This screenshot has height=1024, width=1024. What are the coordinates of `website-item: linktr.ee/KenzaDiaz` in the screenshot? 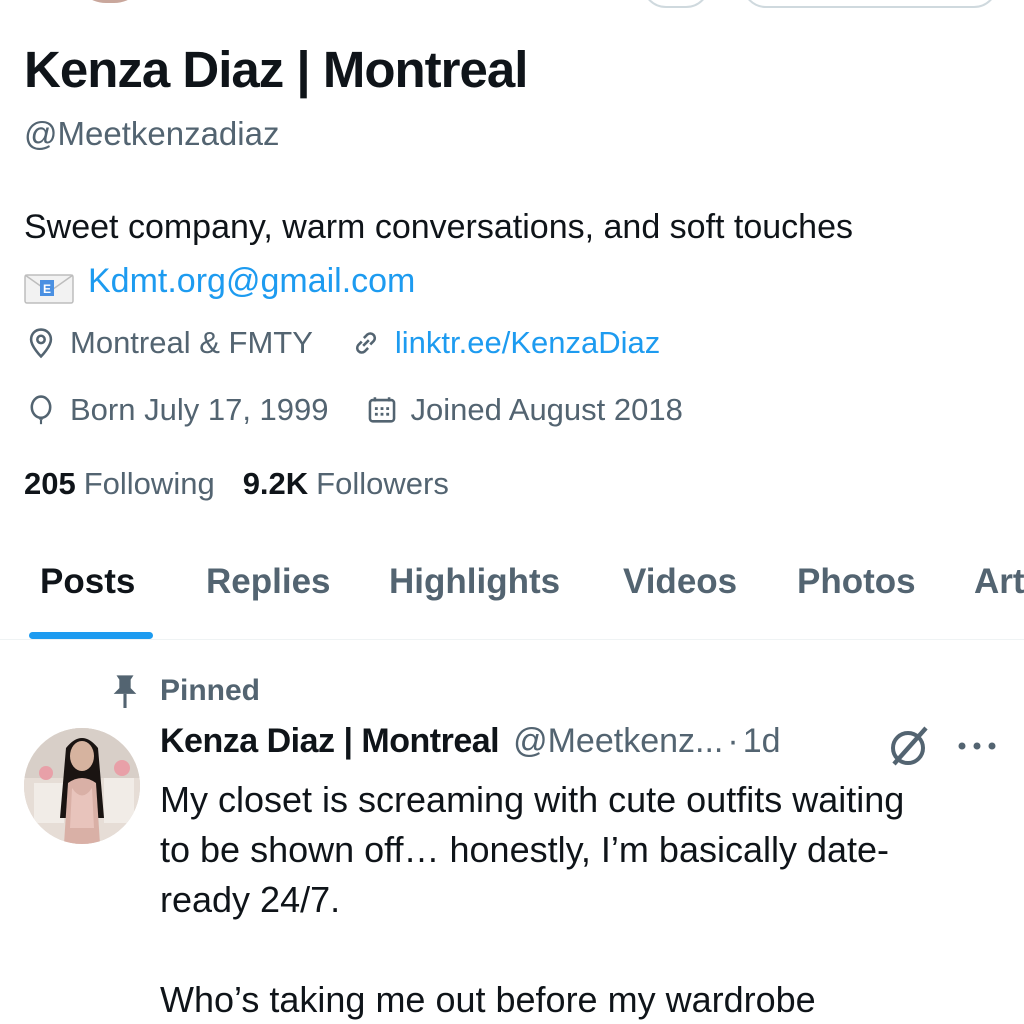 It's located at (504, 343).